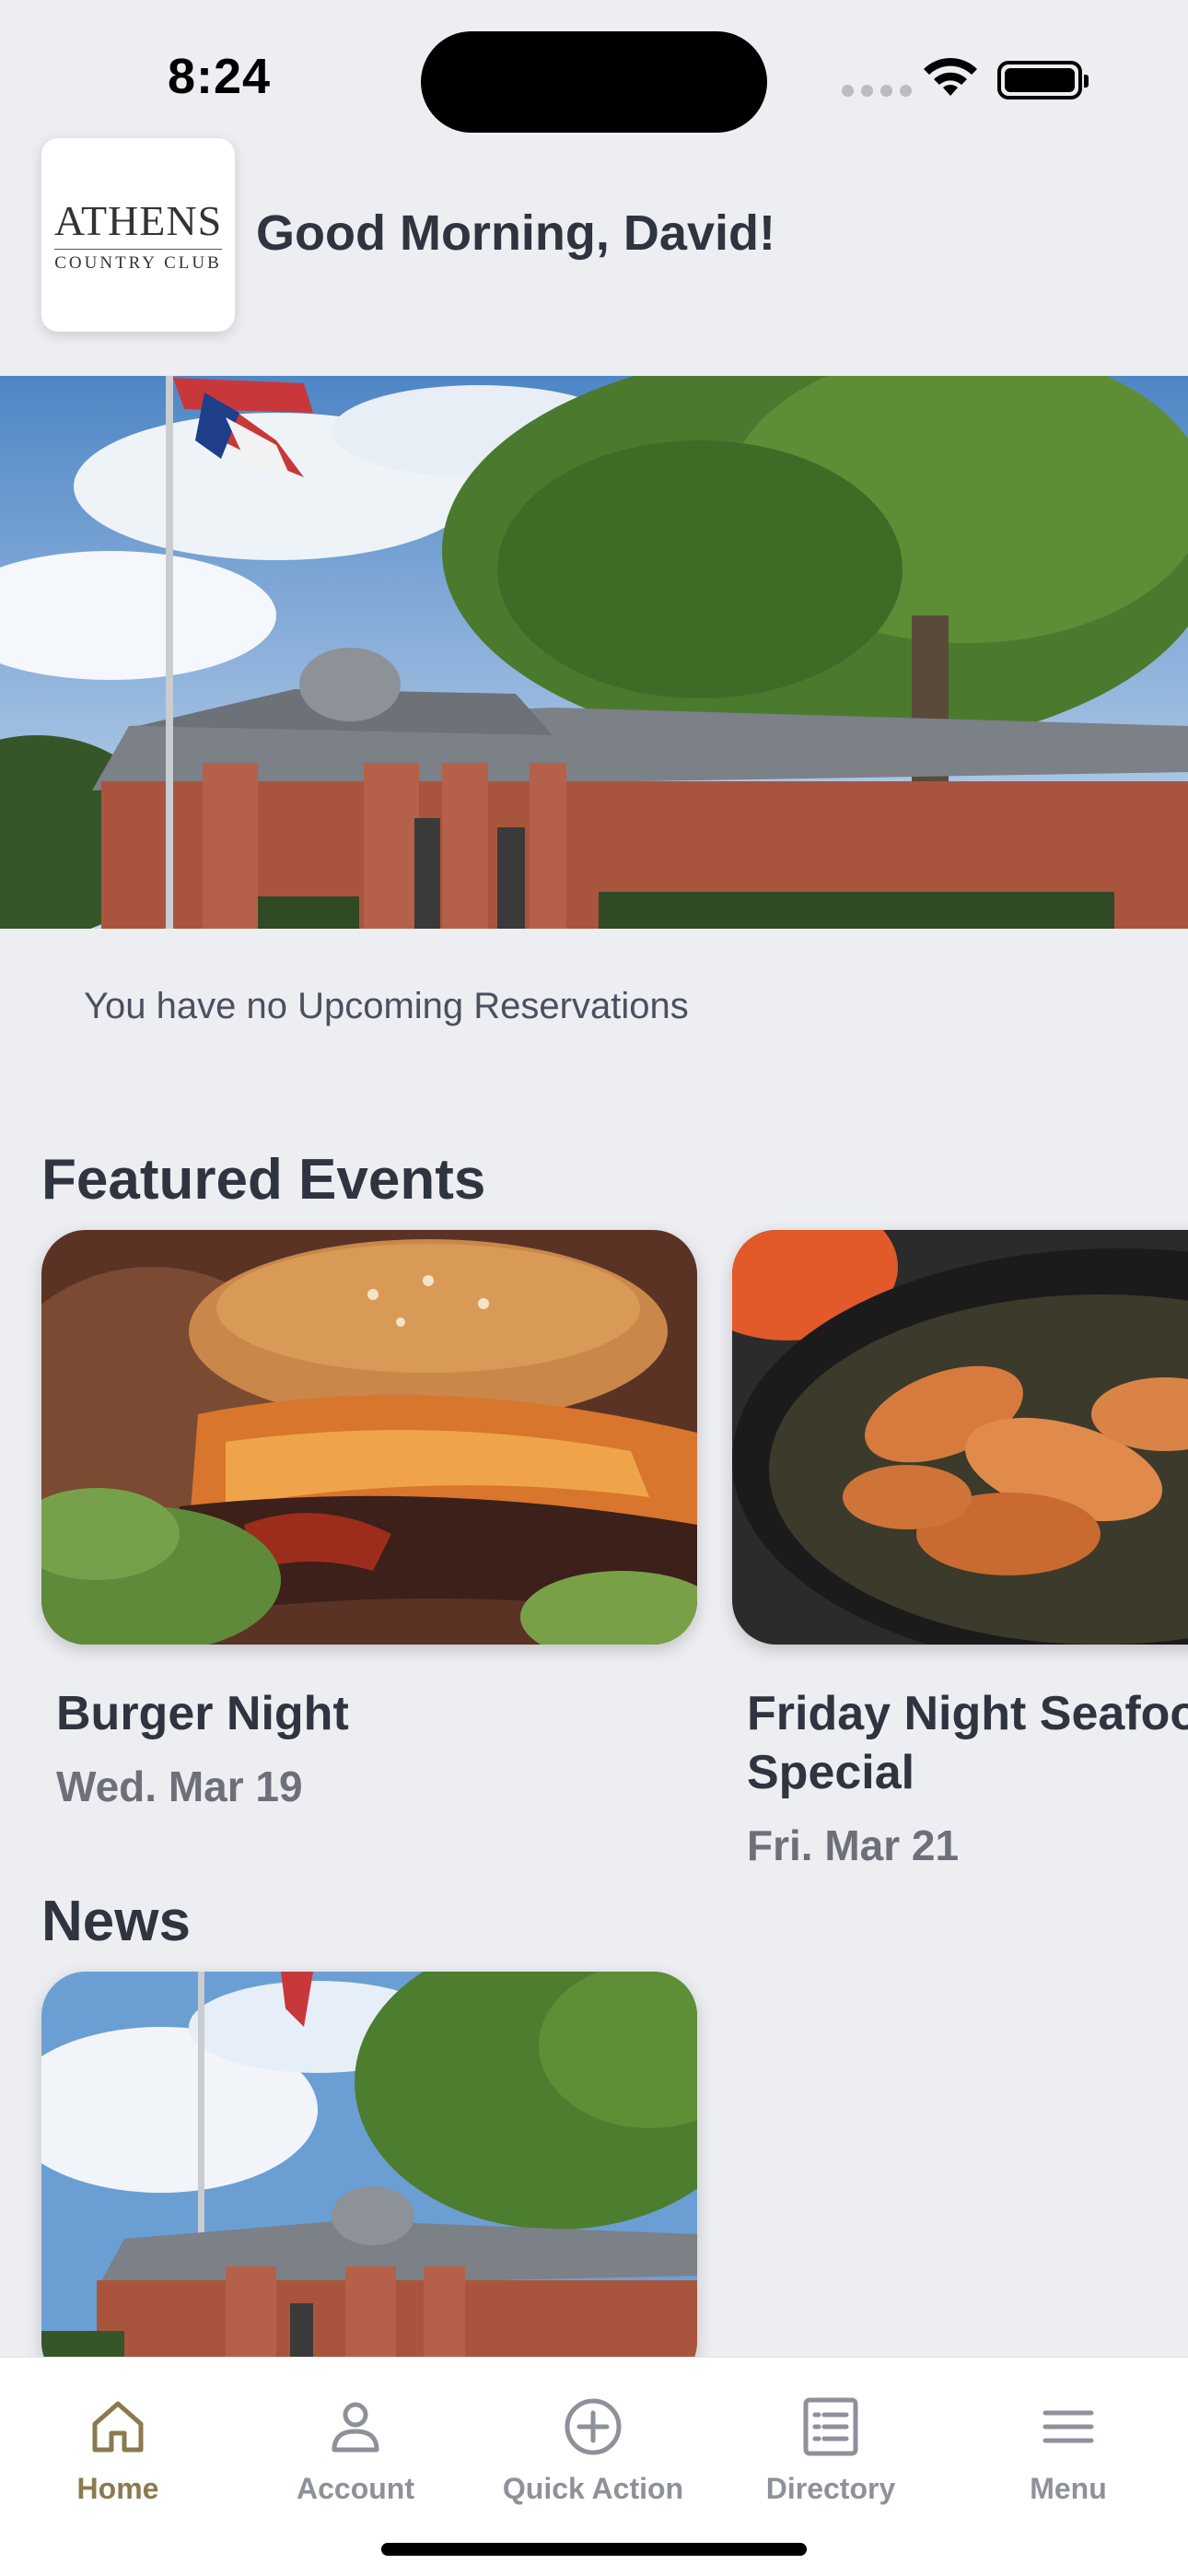 This screenshot has height=2576, width=1188. I want to click on tab-home: Home, so click(117, 2450).